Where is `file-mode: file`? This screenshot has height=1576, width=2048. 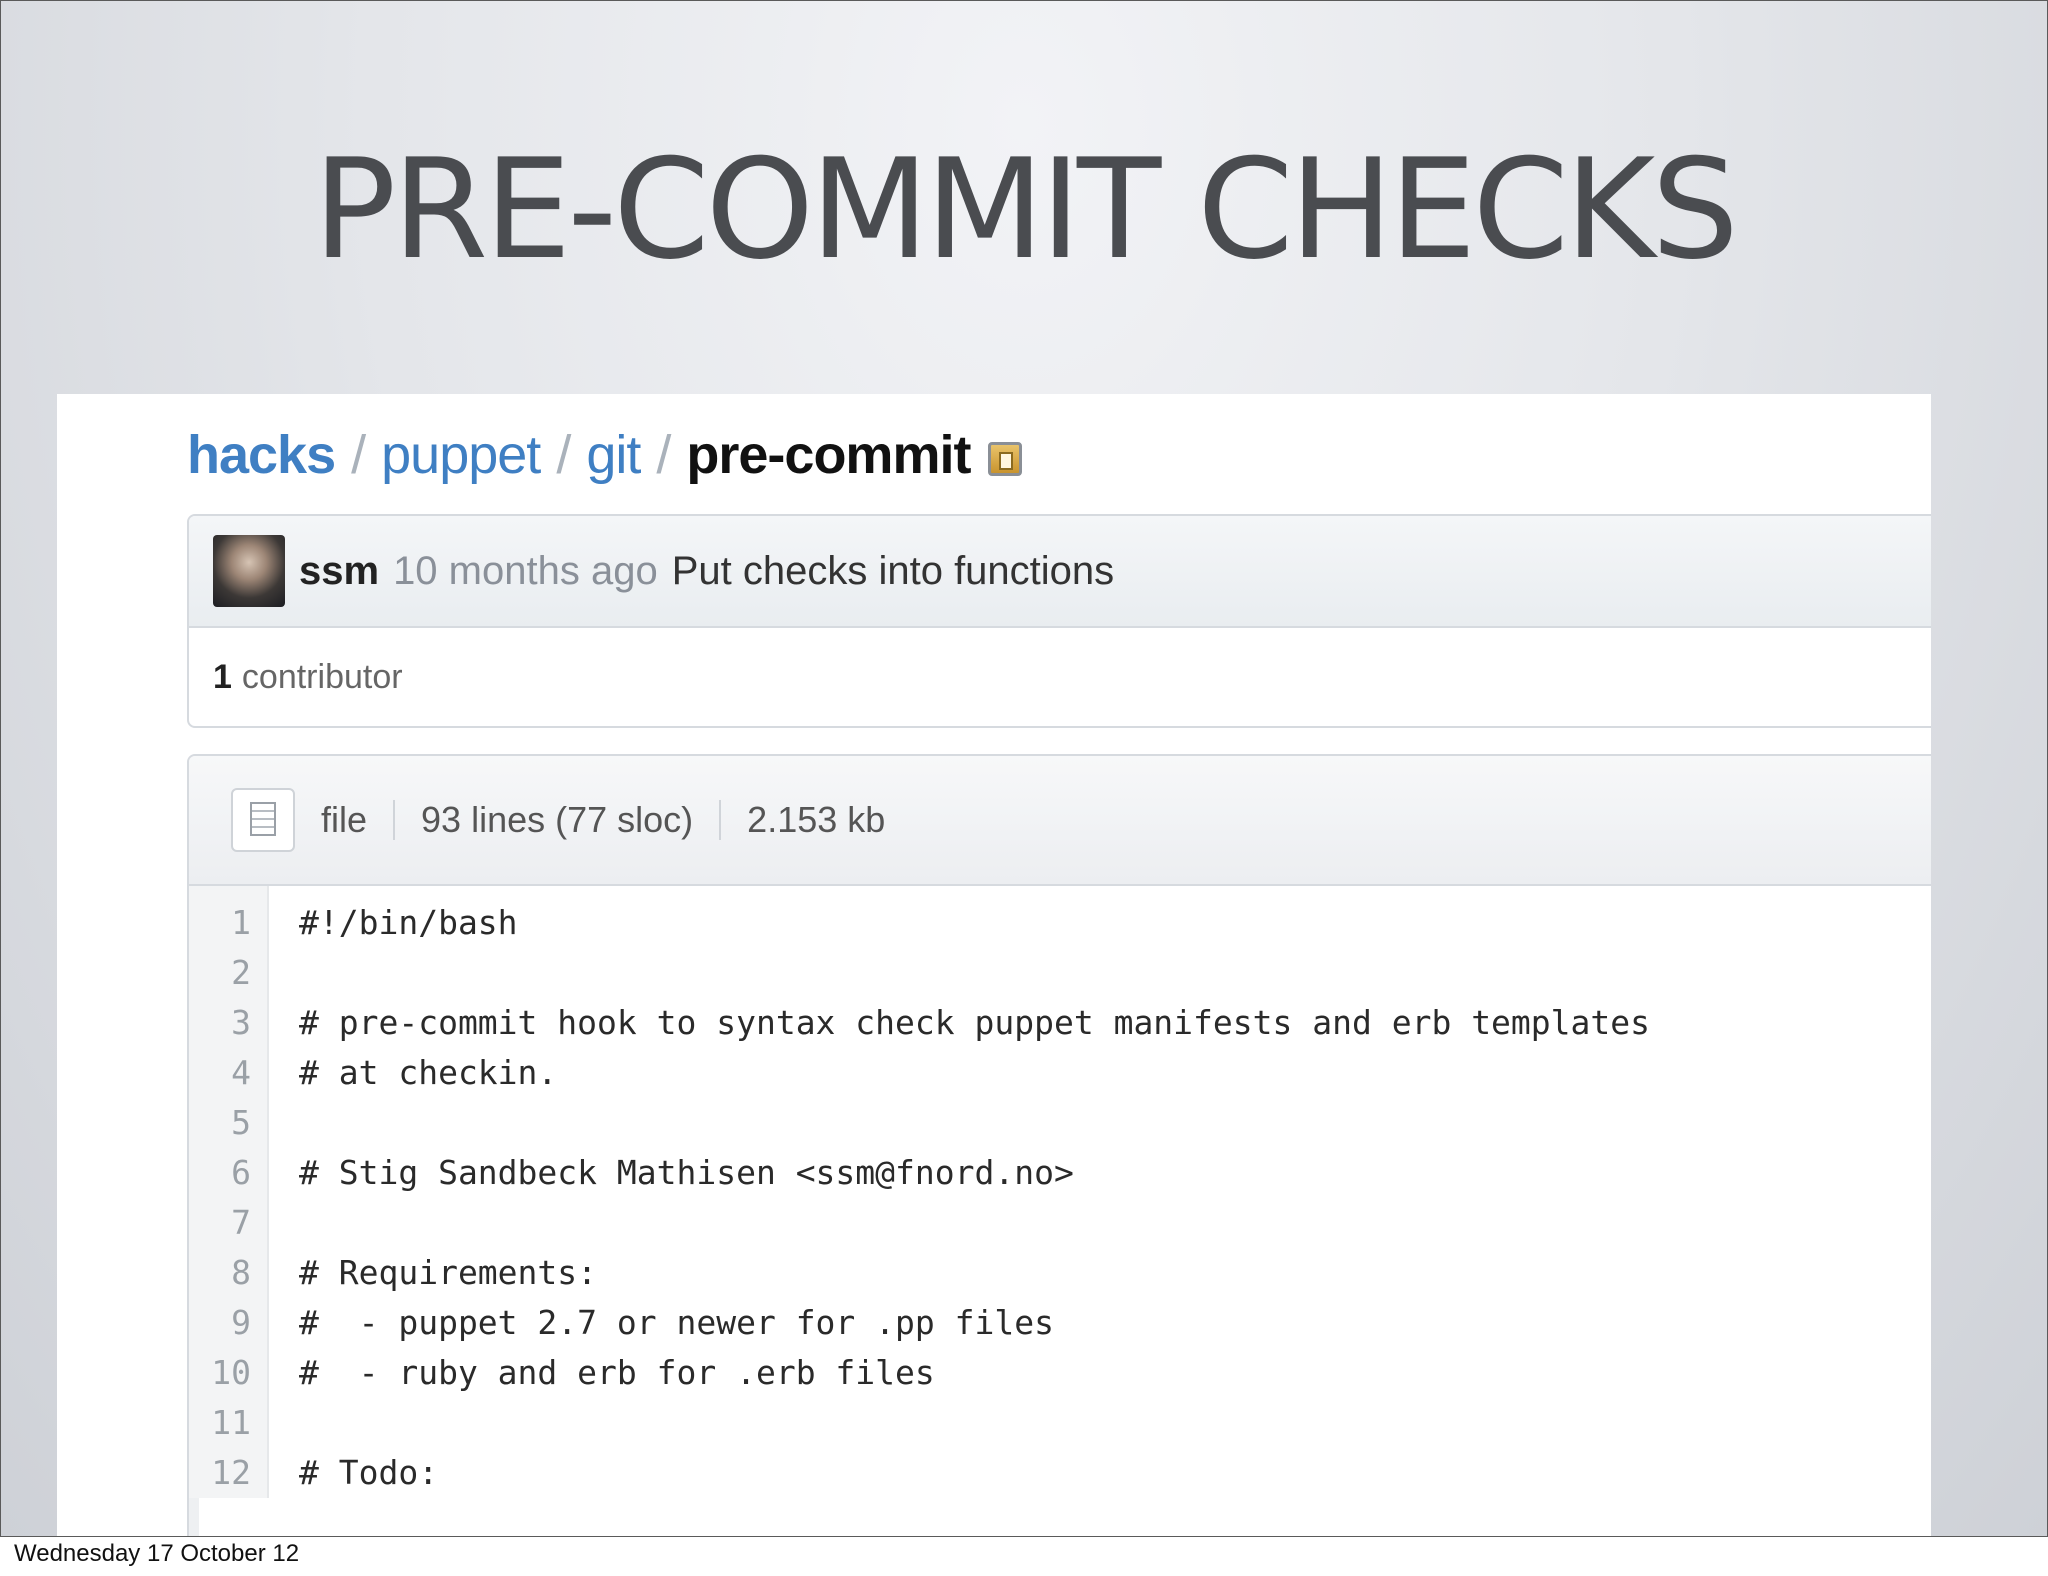 file-mode: file is located at coordinates (344, 819).